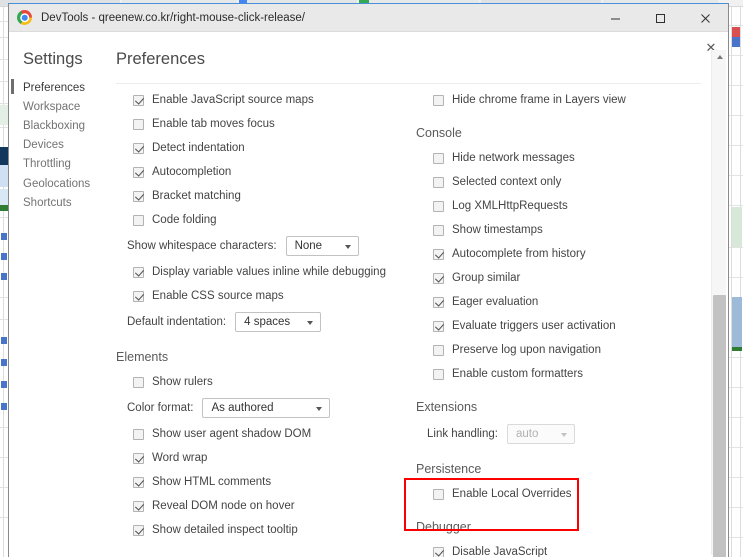 The width and height of the screenshot is (743, 557). Describe the element at coordinates (278, 322) in the screenshot. I see `indentation-select: 4 spaces` at that location.